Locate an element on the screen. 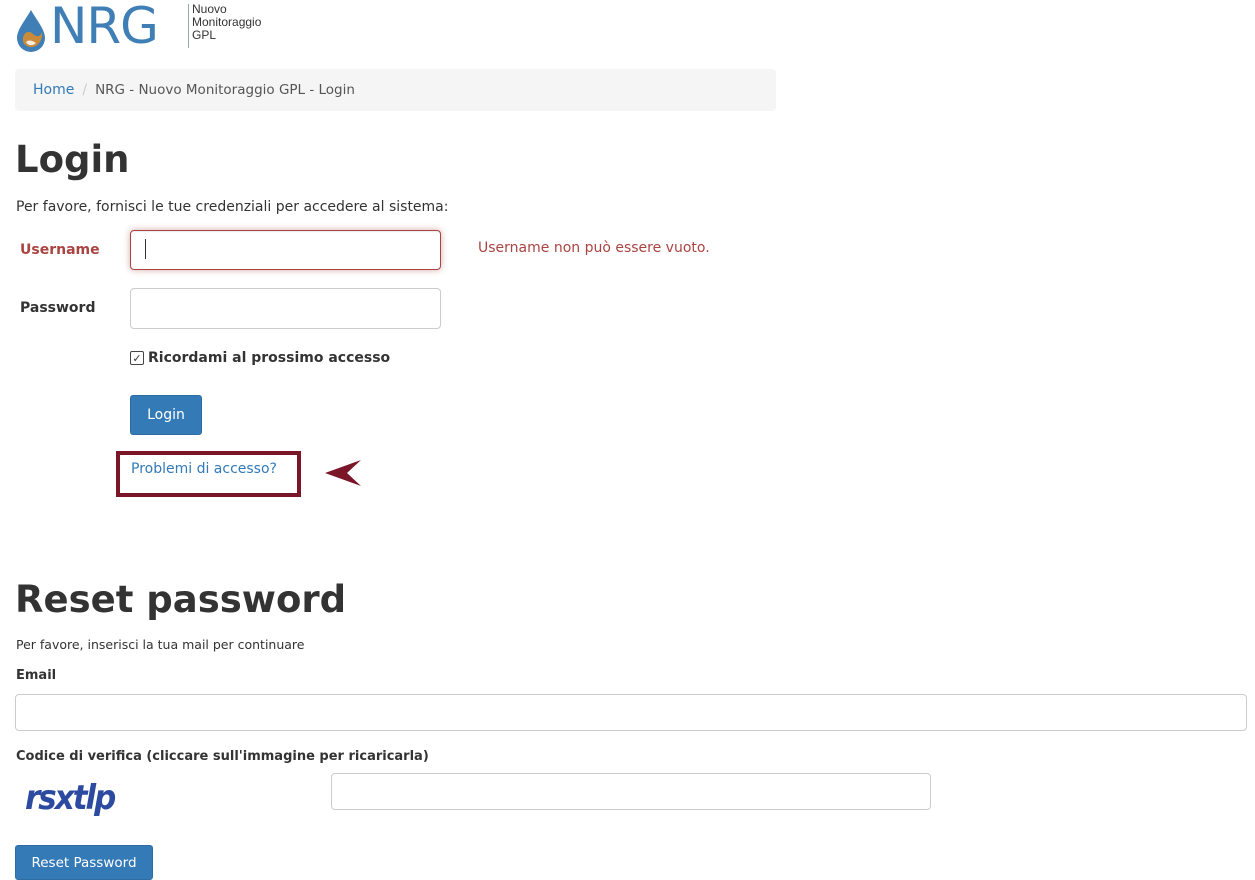  email-label: Email is located at coordinates (36, 675).